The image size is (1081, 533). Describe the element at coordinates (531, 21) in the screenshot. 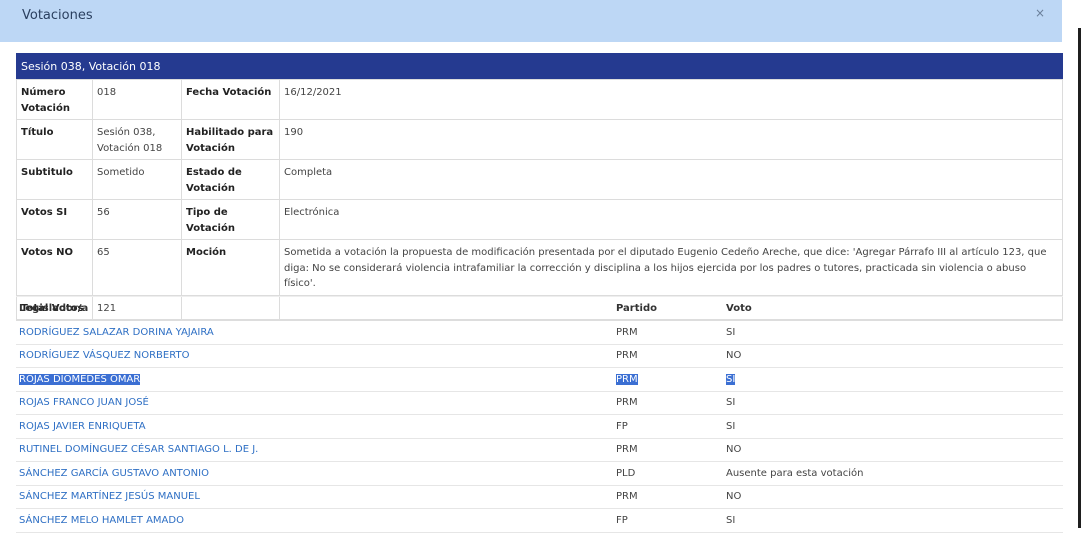

I see `modal-header: Votaciones ×` at that location.